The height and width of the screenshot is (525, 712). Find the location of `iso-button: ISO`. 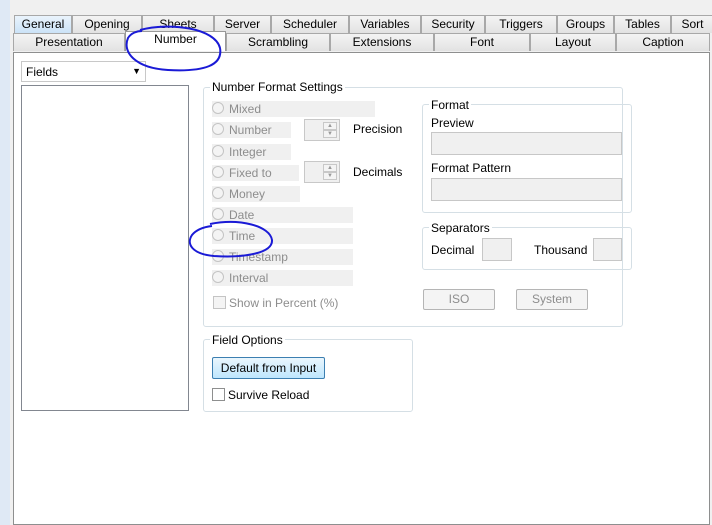

iso-button: ISO is located at coordinates (459, 299).